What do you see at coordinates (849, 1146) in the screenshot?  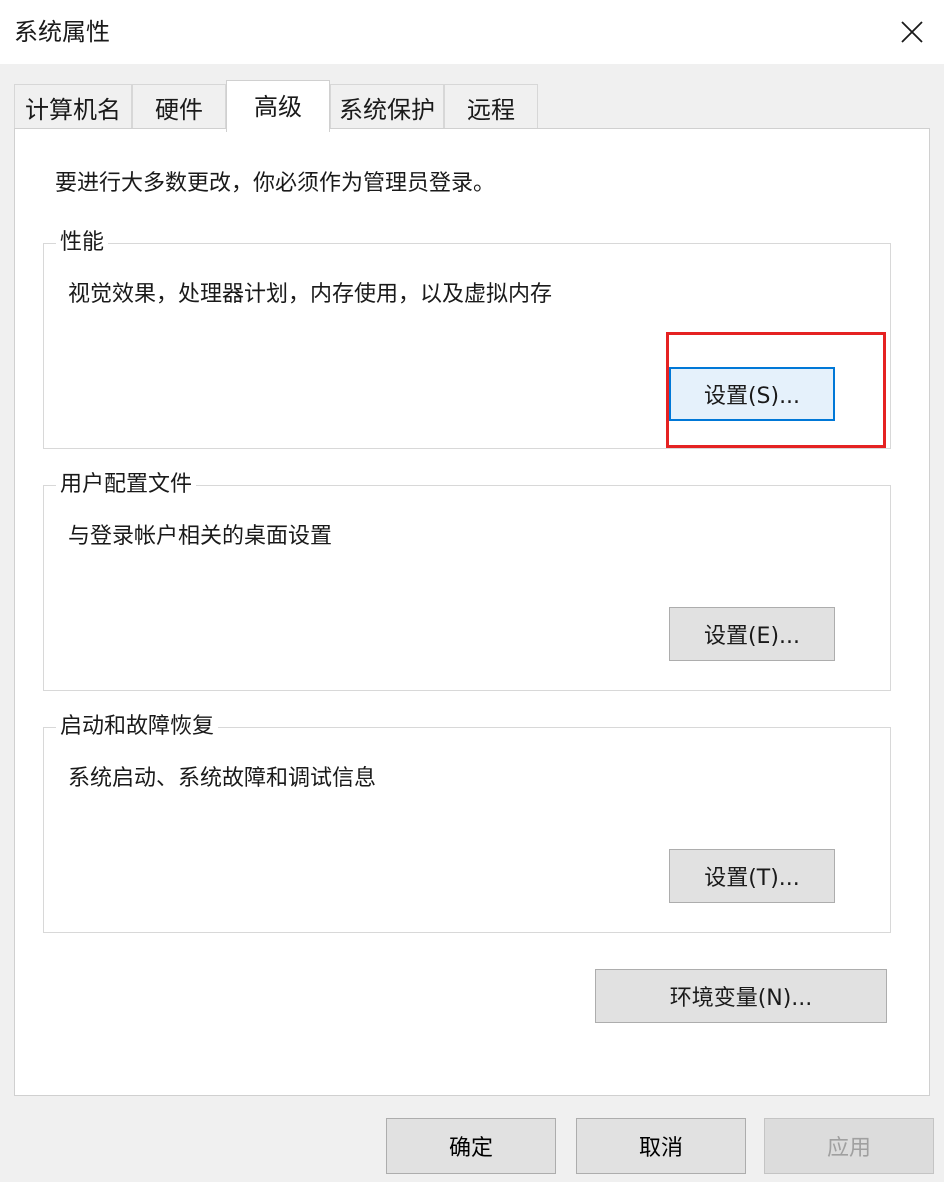 I see `apply-button: 应用` at bounding box center [849, 1146].